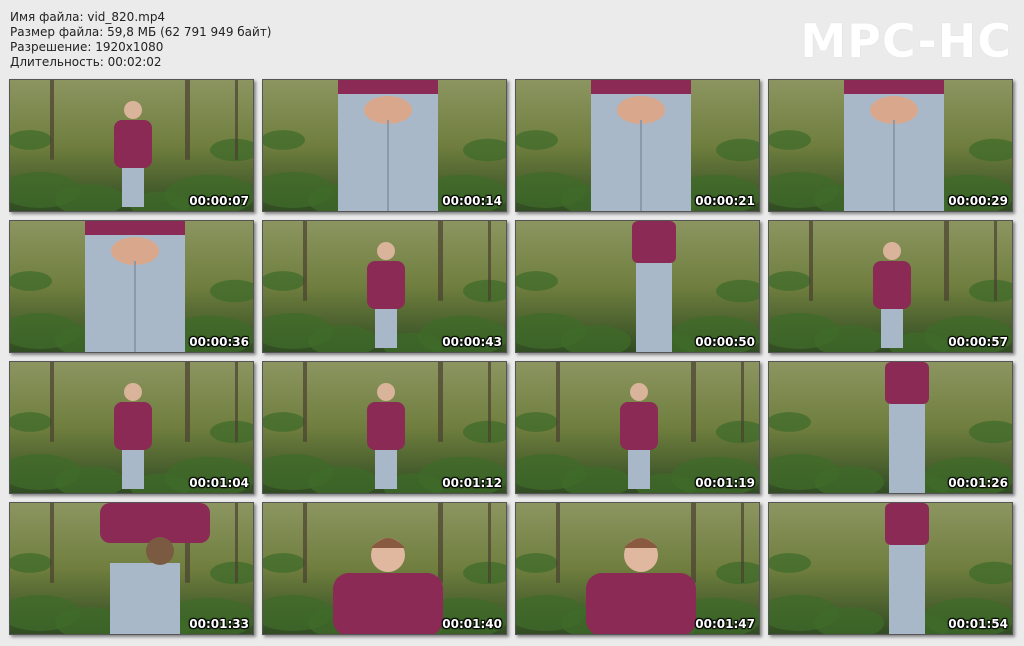 This screenshot has width=1024, height=646. I want to click on thumbnail: 00:01:54, so click(890, 568).